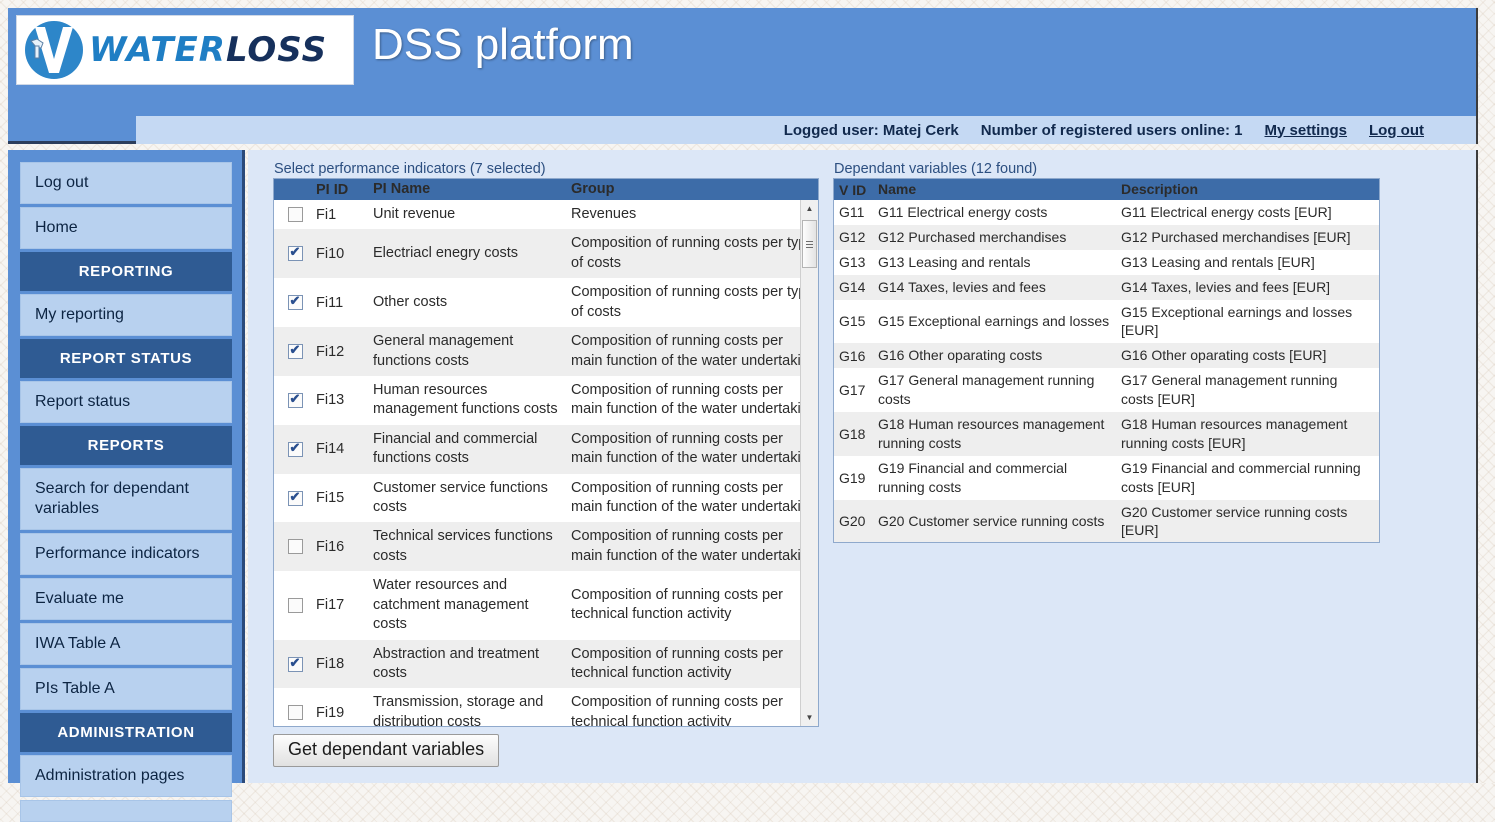 The height and width of the screenshot is (822, 1495). Describe the element at coordinates (126, 554) in the screenshot. I see `sidebar-item-performance-indicators: Performance indicators` at that location.